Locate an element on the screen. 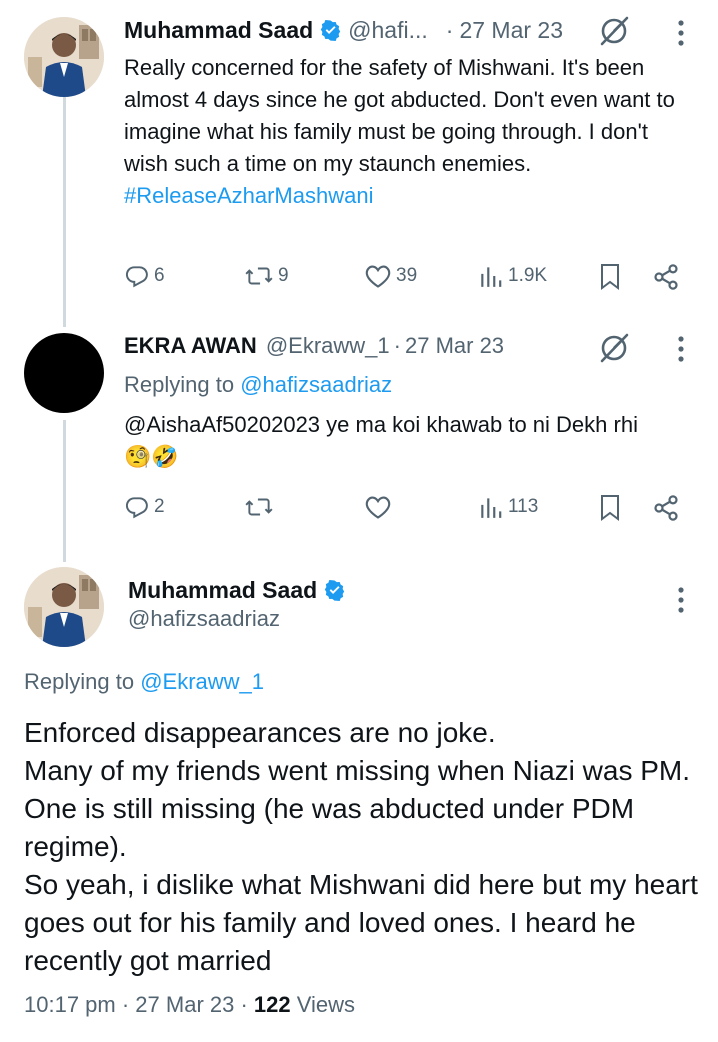 This screenshot has height=1042, width=718. view-count: 1.9K is located at coordinates (528, 275).